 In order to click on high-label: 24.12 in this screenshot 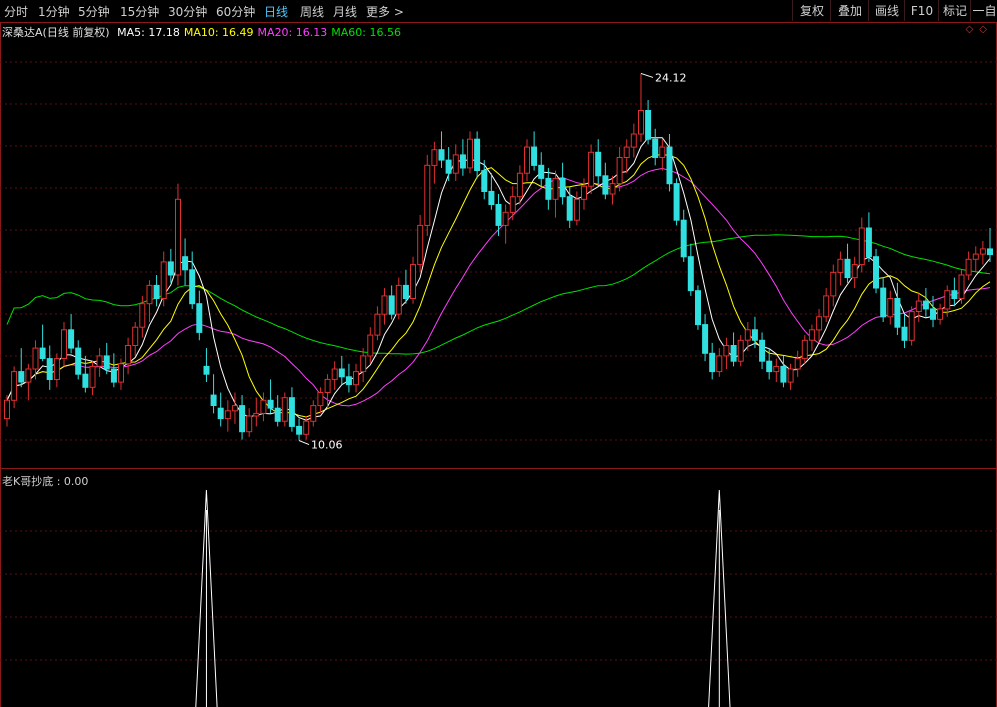, I will do `click(671, 77)`.